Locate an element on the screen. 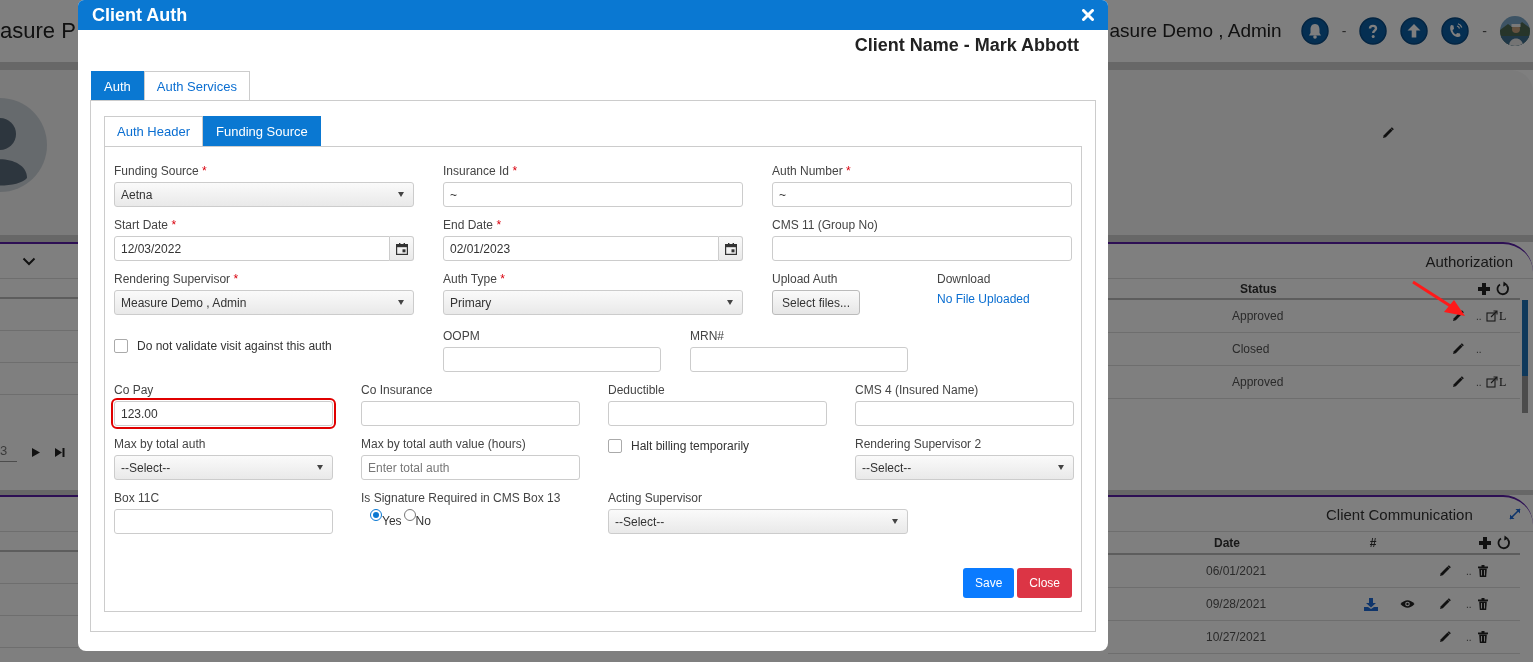  tab: Auth Services is located at coordinates (196, 85).